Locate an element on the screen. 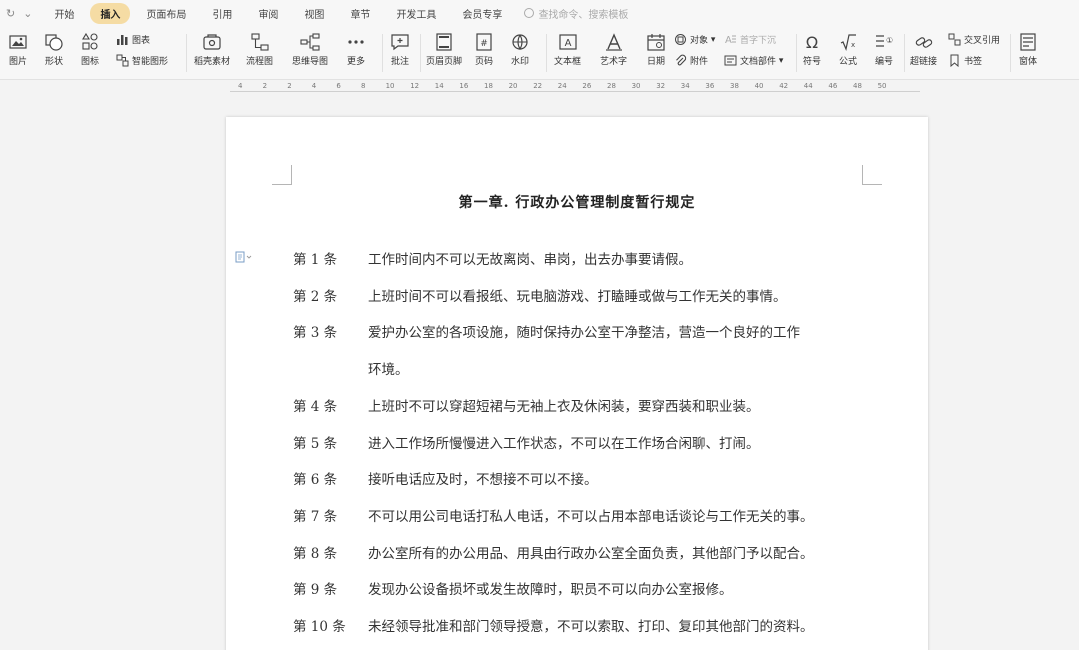  hyperlink-button: 超链接 is located at coordinates (923, 46).